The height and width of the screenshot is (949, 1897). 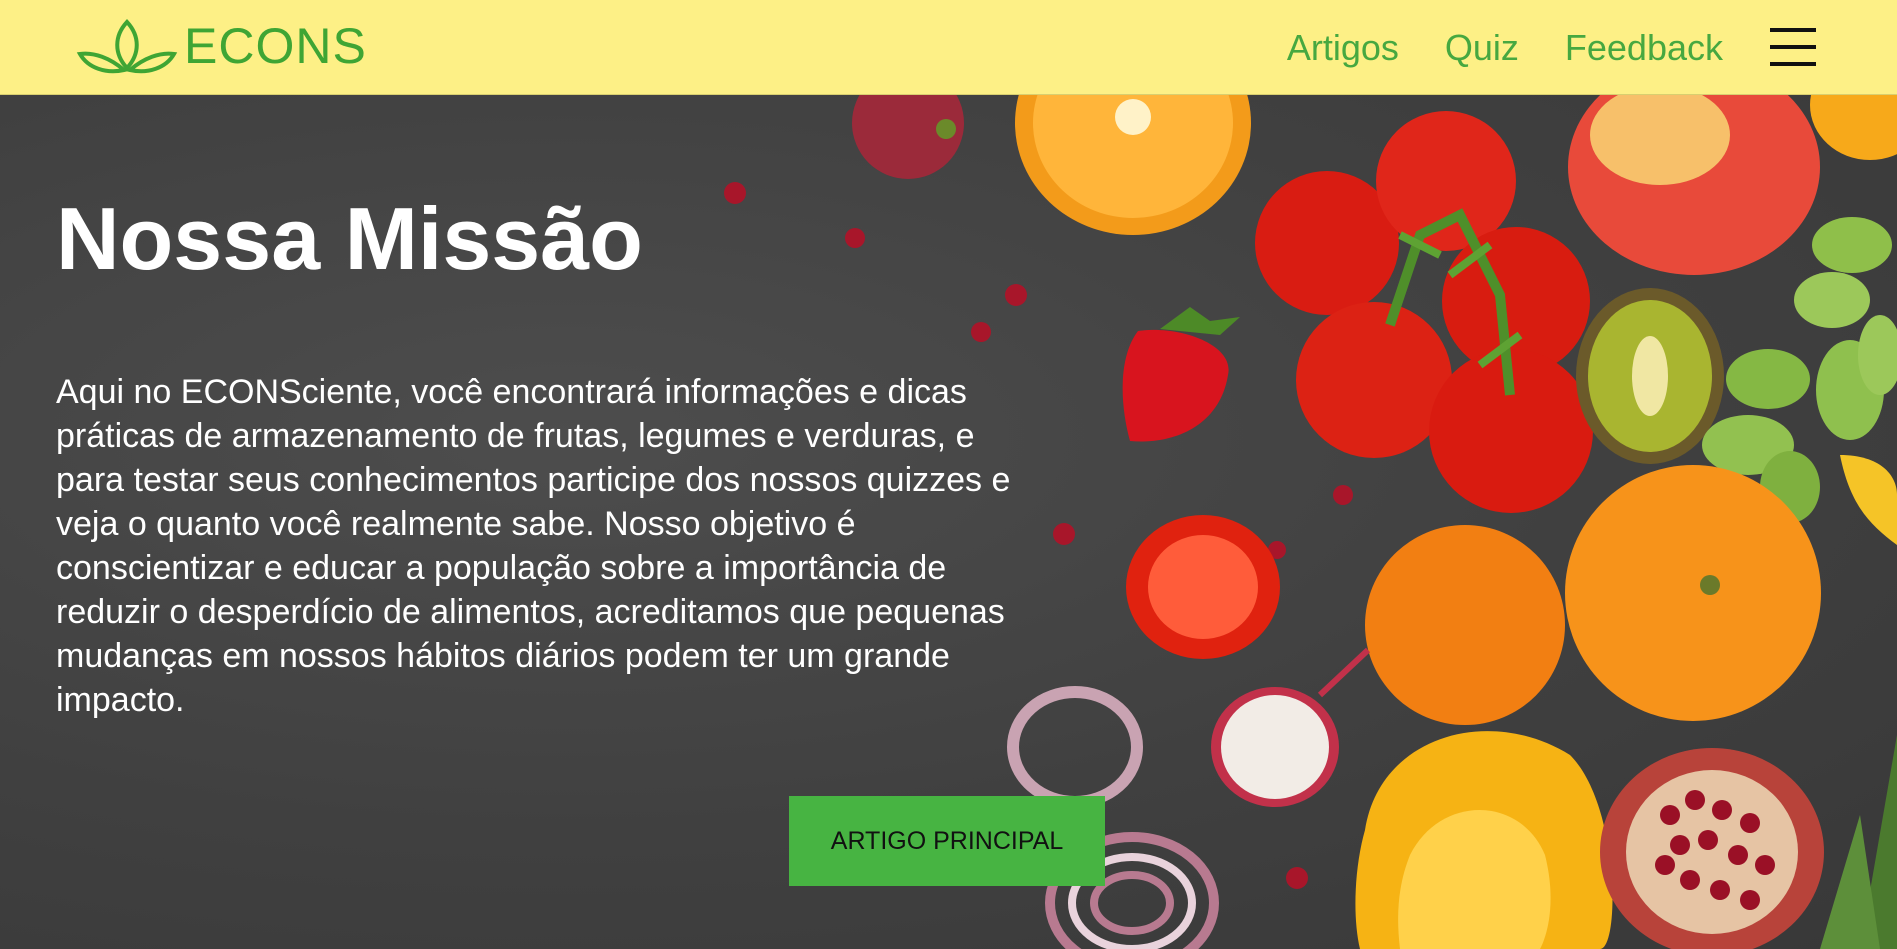 What do you see at coordinates (1343, 48) in the screenshot?
I see `nav-link-artigos: Artigos` at bounding box center [1343, 48].